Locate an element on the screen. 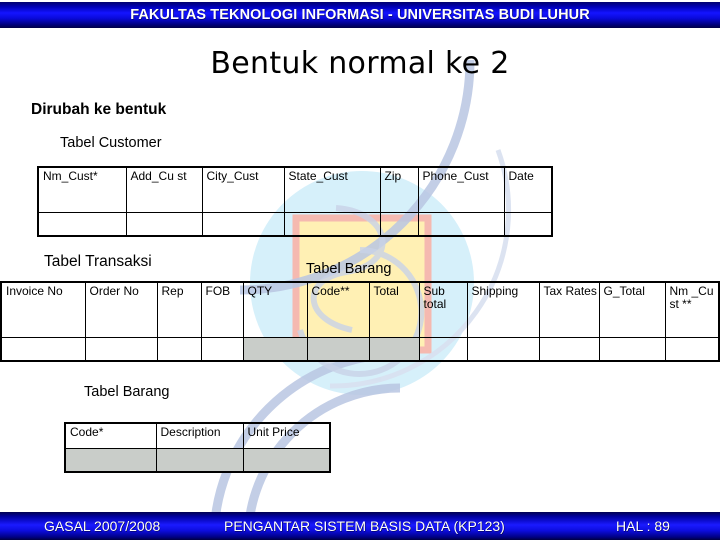 The width and height of the screenshot is (720, 540). column-header: Zip is located at coordinates (399, 189).